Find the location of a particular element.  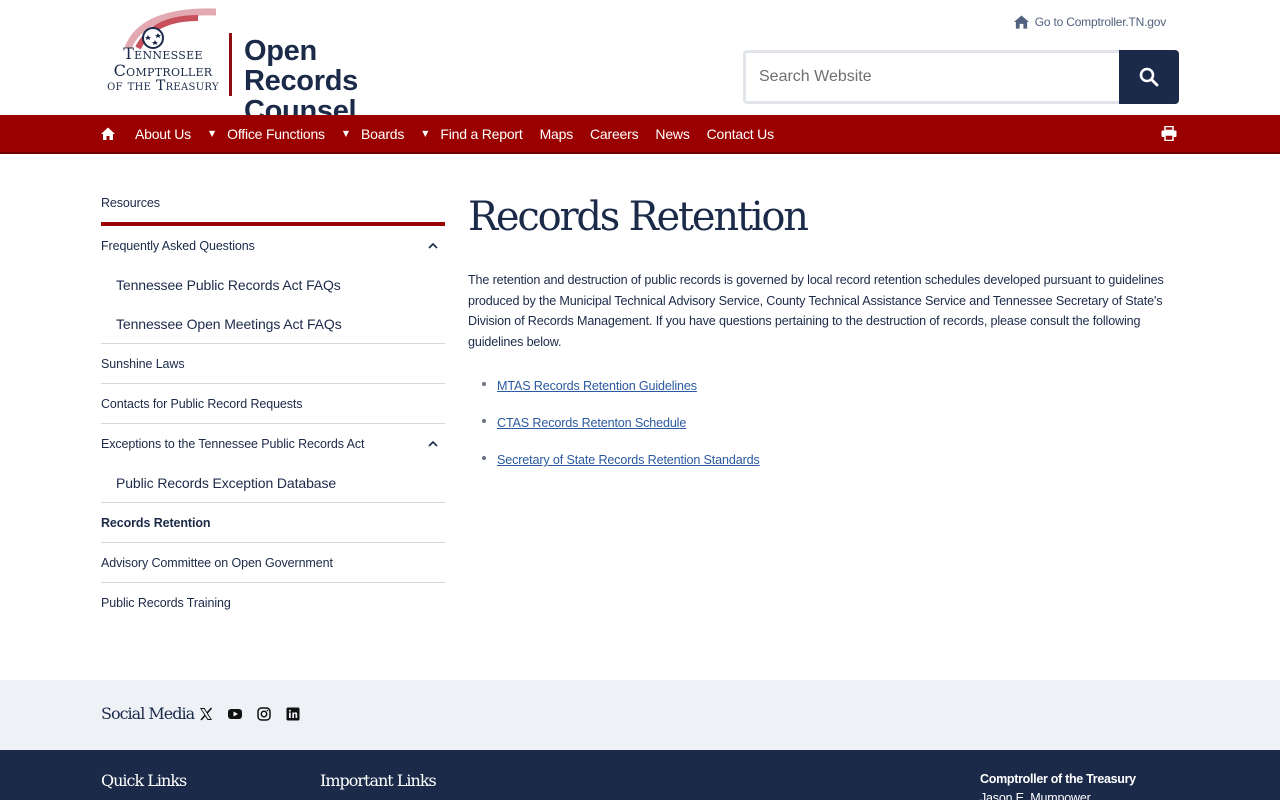

mtas-guidelines-link: MTAS Records Retention Guidelines is located at coordinates (597, 386).